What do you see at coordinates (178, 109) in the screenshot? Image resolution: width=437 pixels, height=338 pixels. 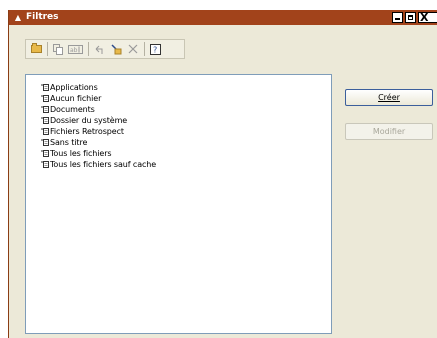 I see `filter-item: Documents` at bounding box center [178, 109].